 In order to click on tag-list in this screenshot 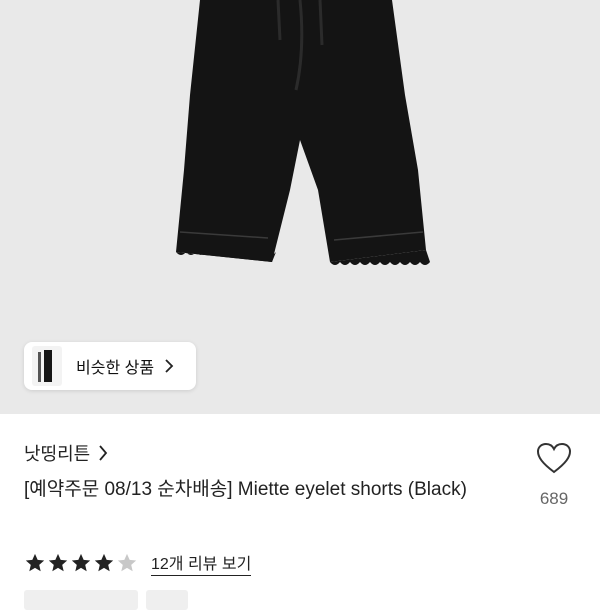, I will do `click(110, 600)`.